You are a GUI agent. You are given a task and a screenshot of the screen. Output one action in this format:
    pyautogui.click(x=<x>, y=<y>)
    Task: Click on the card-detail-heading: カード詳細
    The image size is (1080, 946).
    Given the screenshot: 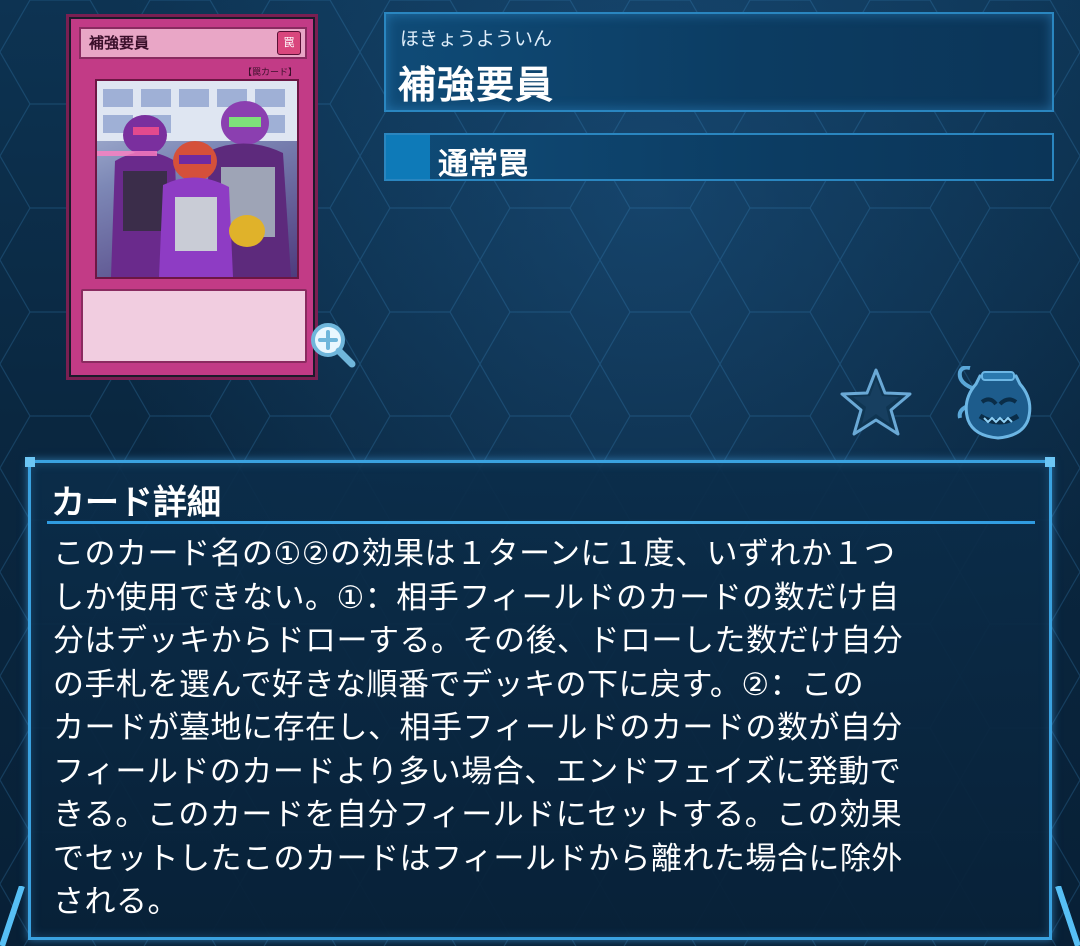 What is the action you would take?
    pyautogui.click(x=136, y=503)
    